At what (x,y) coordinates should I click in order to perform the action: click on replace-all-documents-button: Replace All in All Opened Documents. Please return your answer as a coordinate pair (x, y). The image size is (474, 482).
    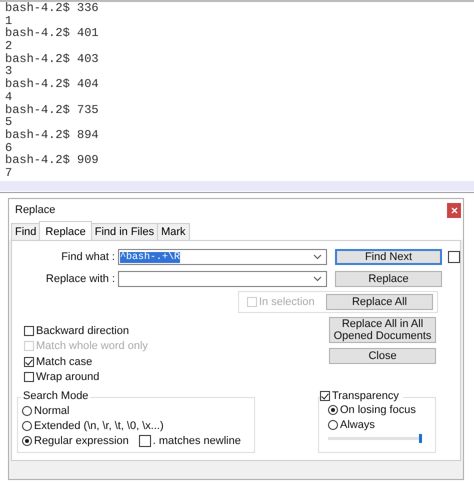
    Looking at the image, I should click on (382, 330).